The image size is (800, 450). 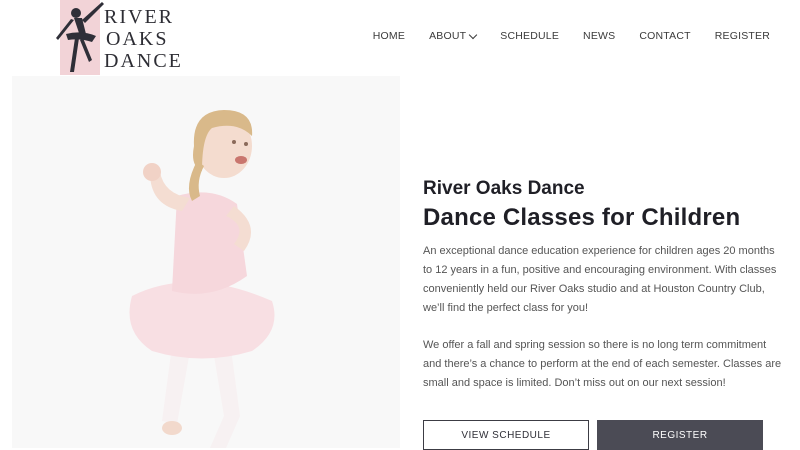 What do you see at coordinates (137, 39) in the screenshot?
I see `logo-line-2: OAKS` at bounding box center [137, 39].